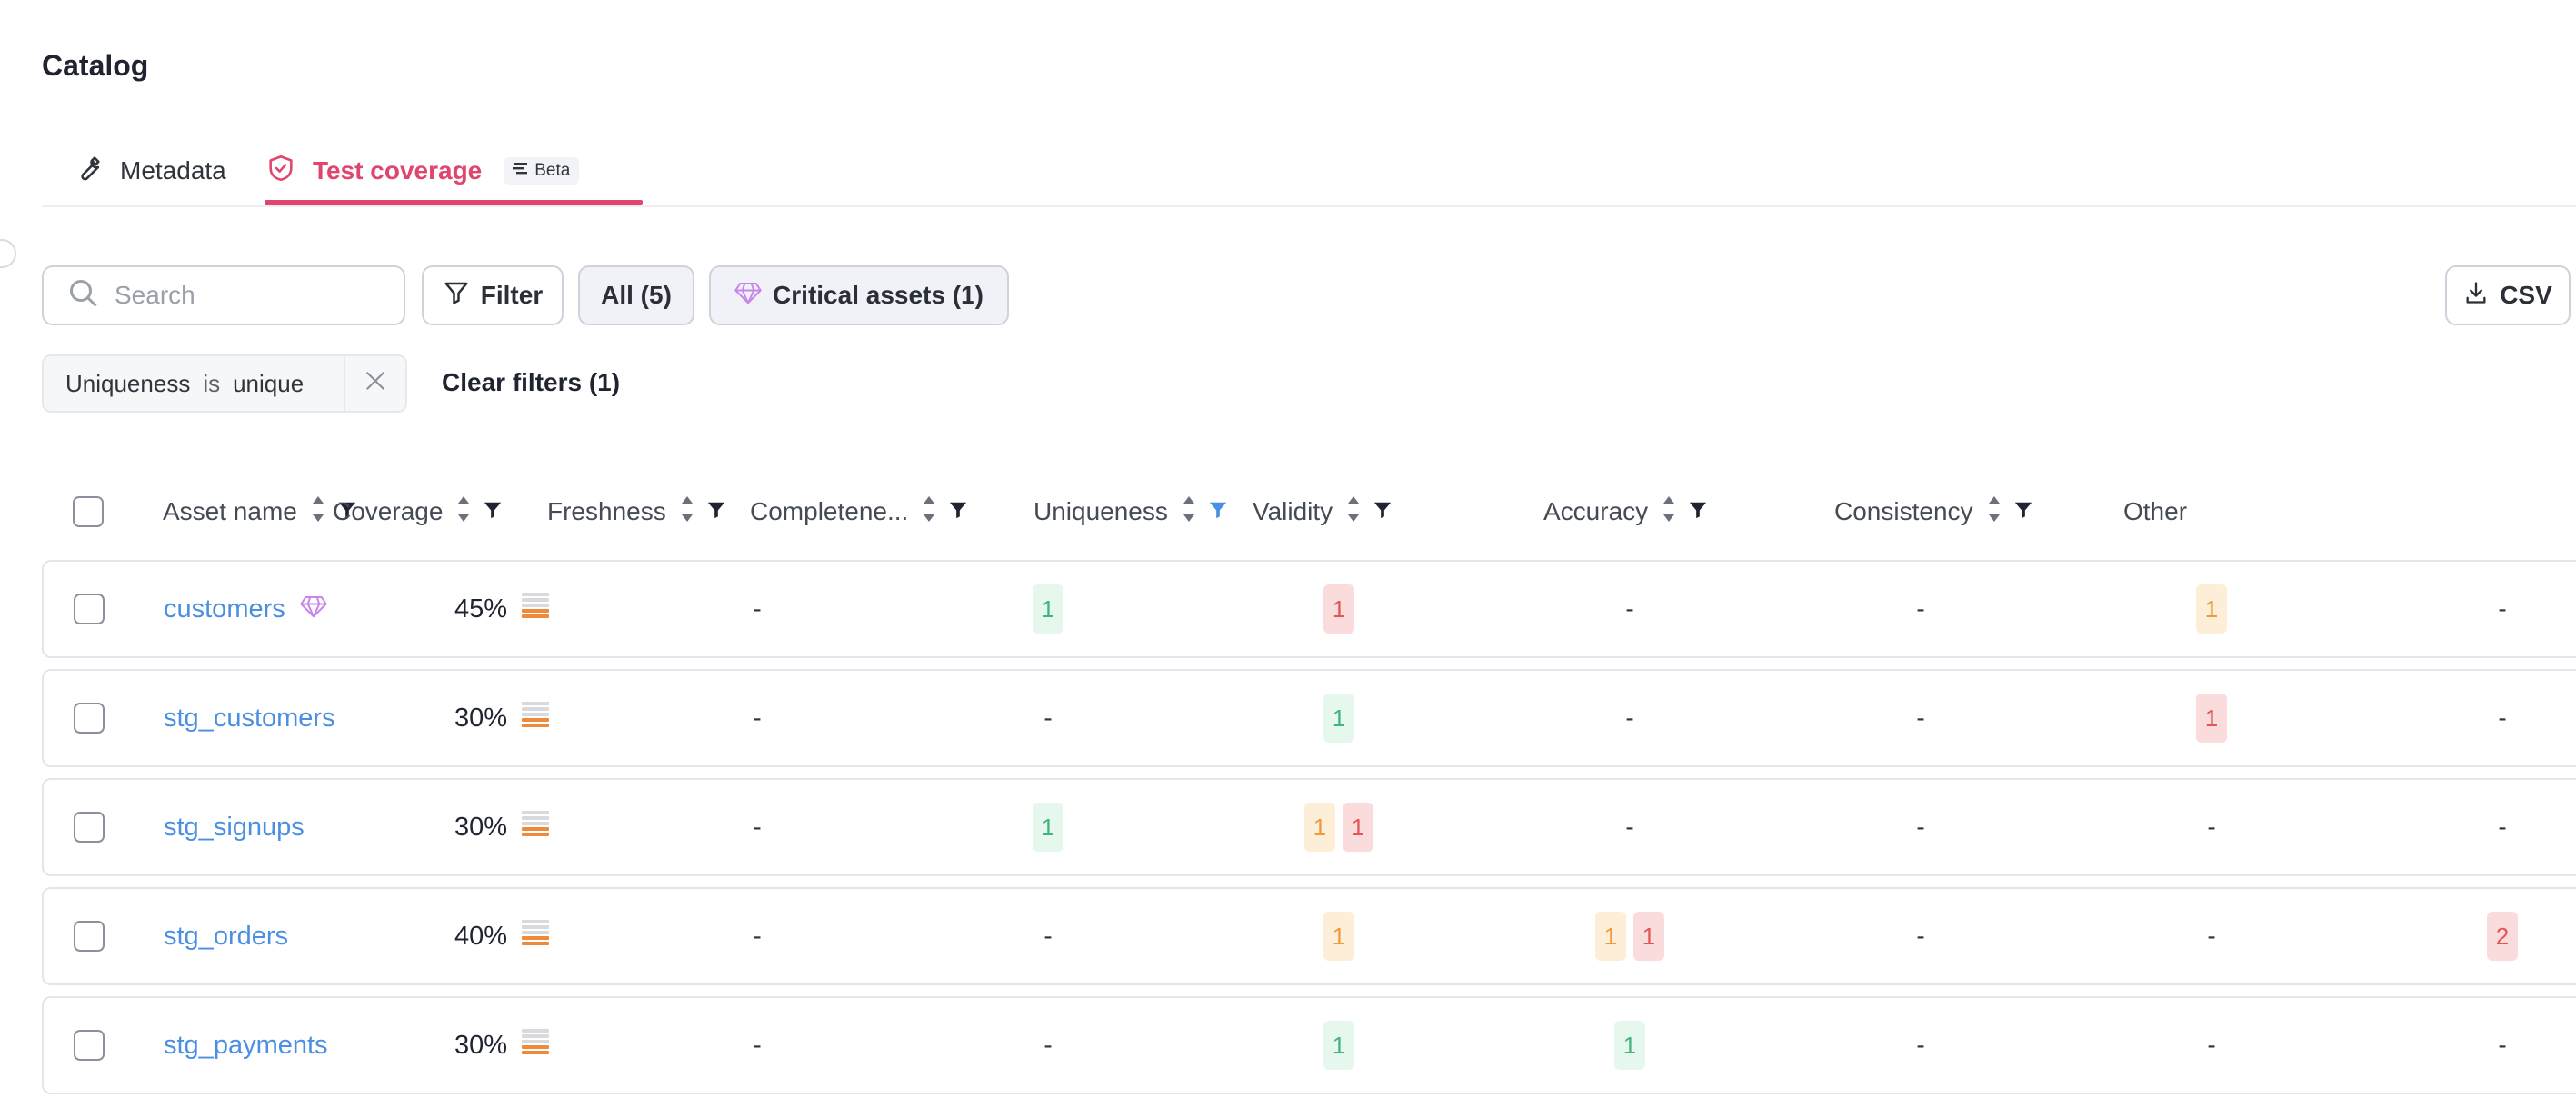 This screenshot has height=1098, width=2576. What do you see at coordinates (226, 937) in the screenshot?
I see `asset-name-link: stg_orders` at bounding box center [226, 937].